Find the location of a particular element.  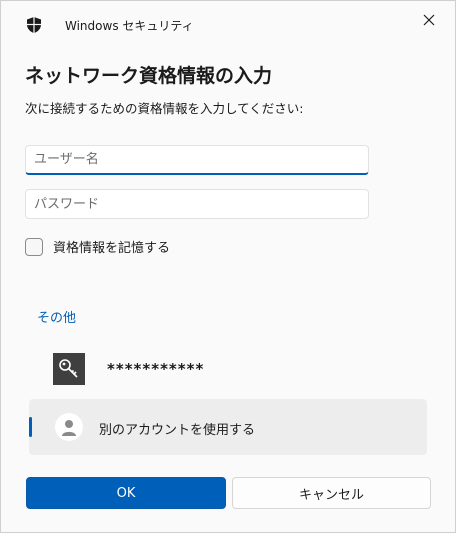

window-title: Windows セキュリティ is located at coordinates (129, 26).